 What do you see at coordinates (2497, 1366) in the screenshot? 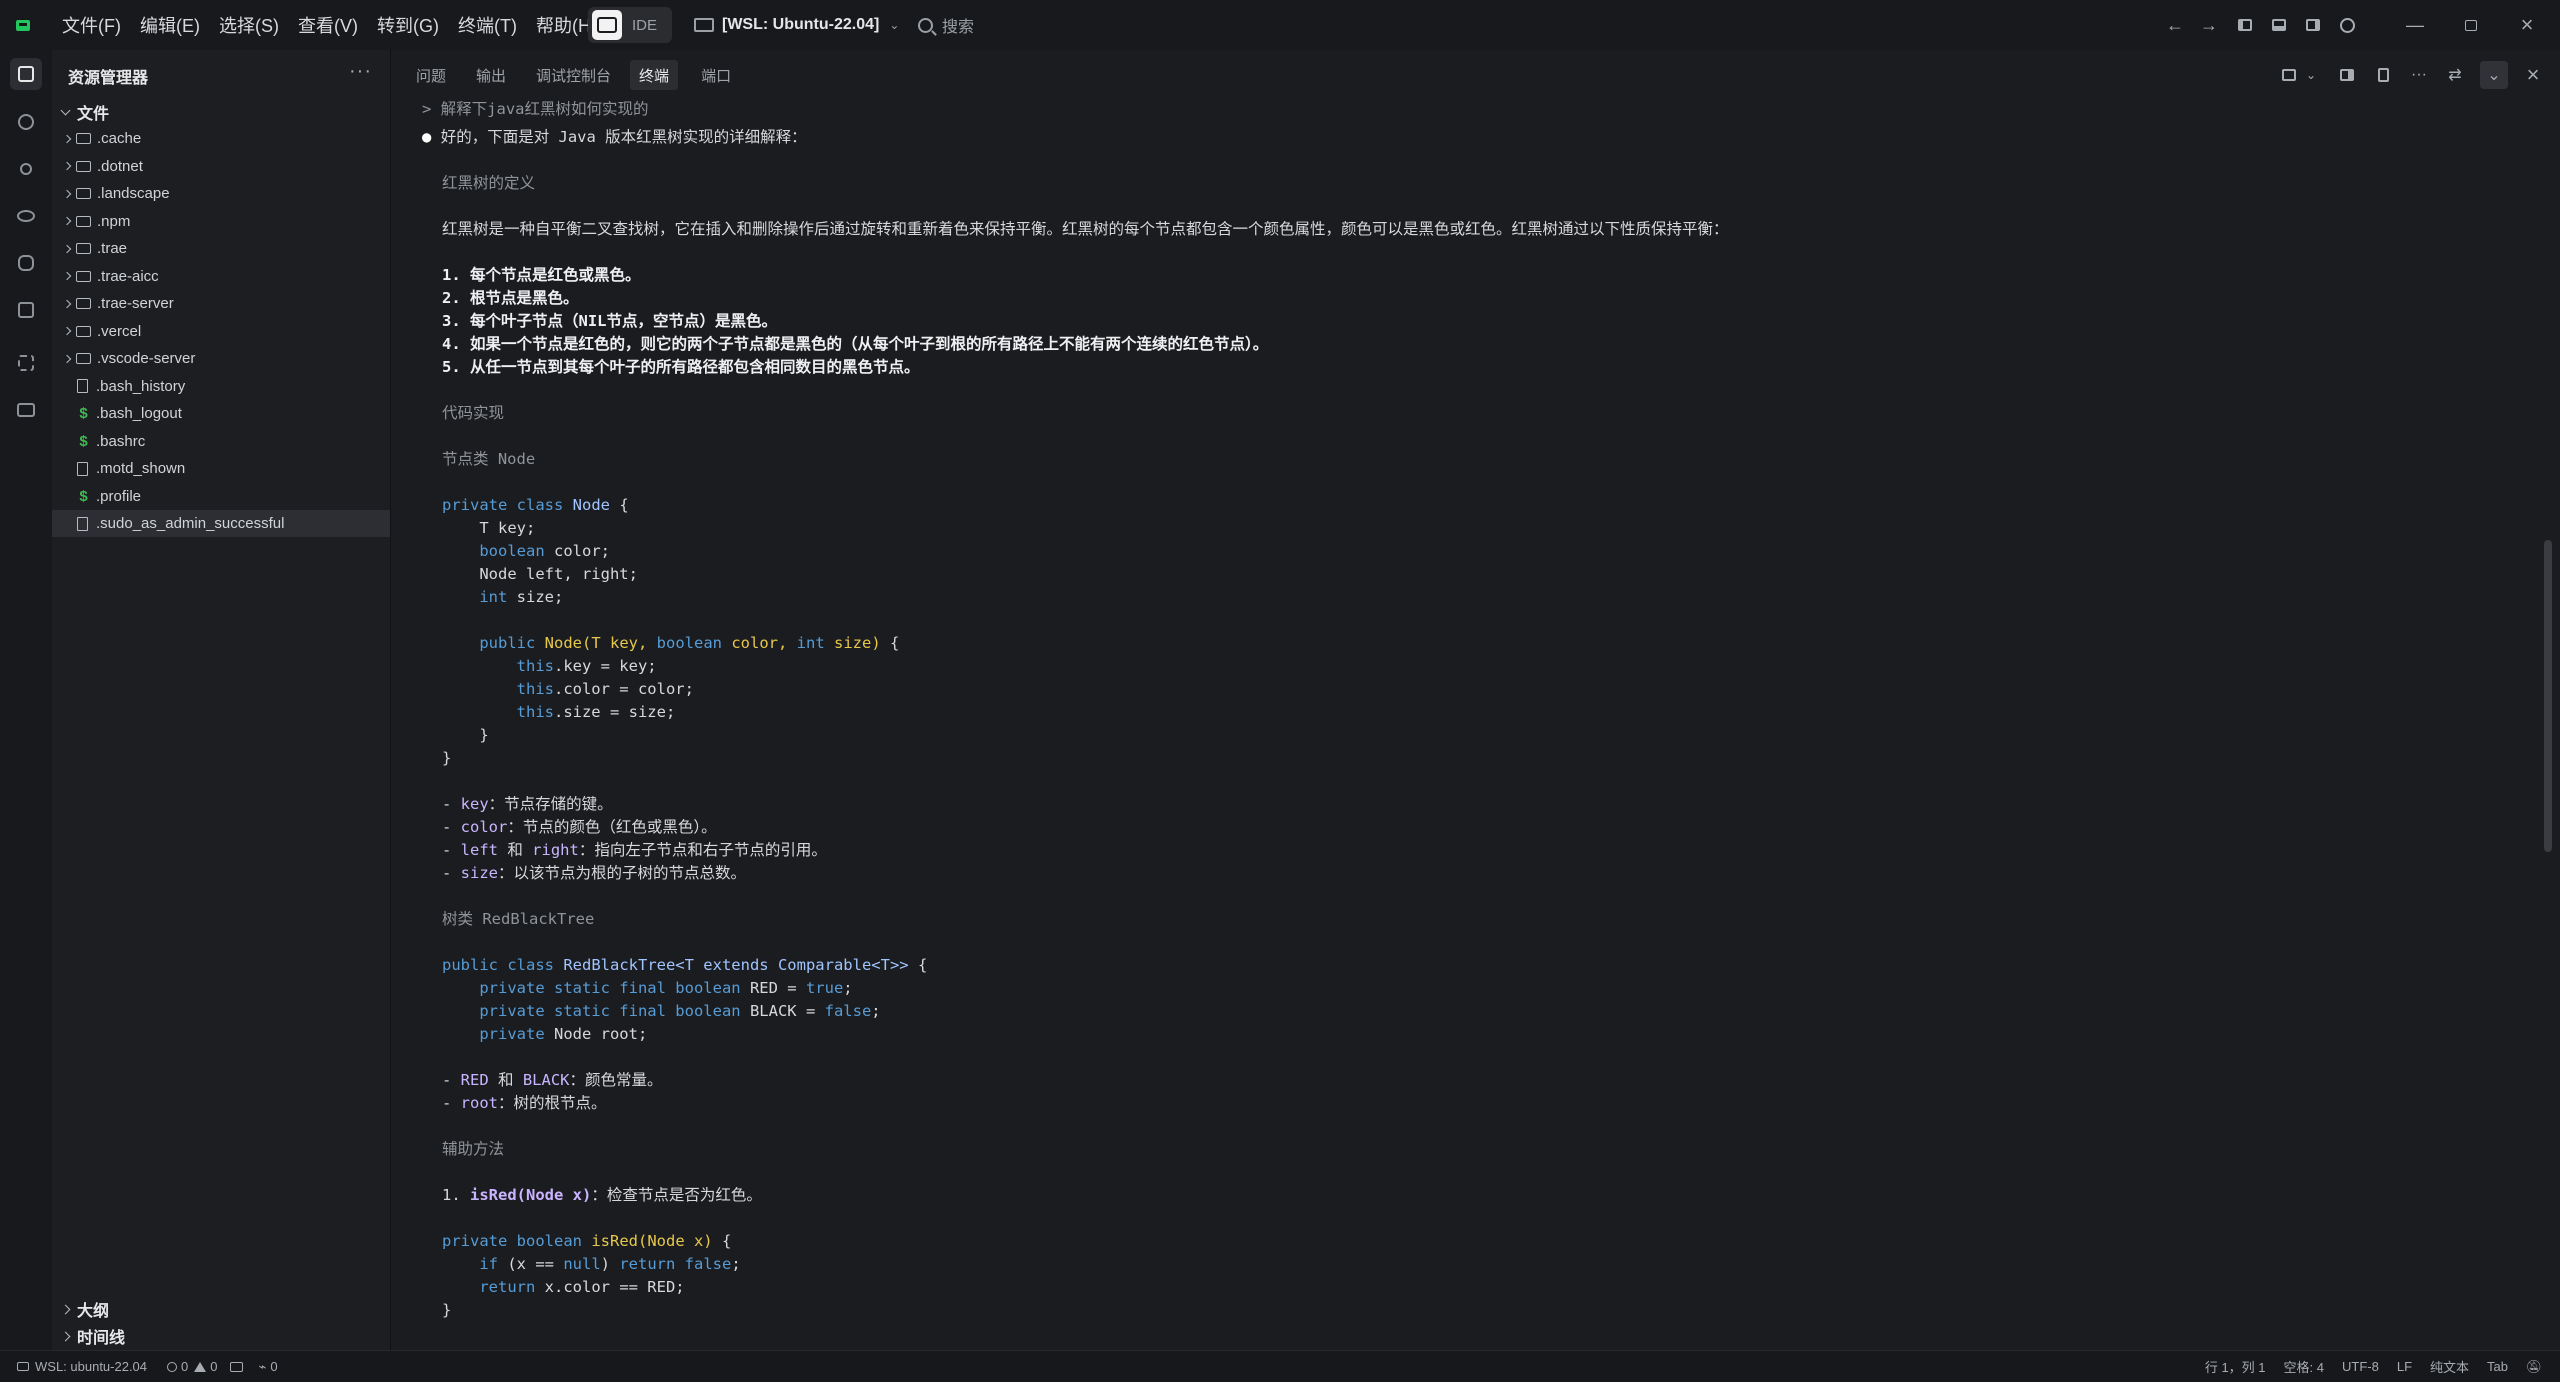
I see `tab-mode: Tab` at bounding box center [2497, 1366].